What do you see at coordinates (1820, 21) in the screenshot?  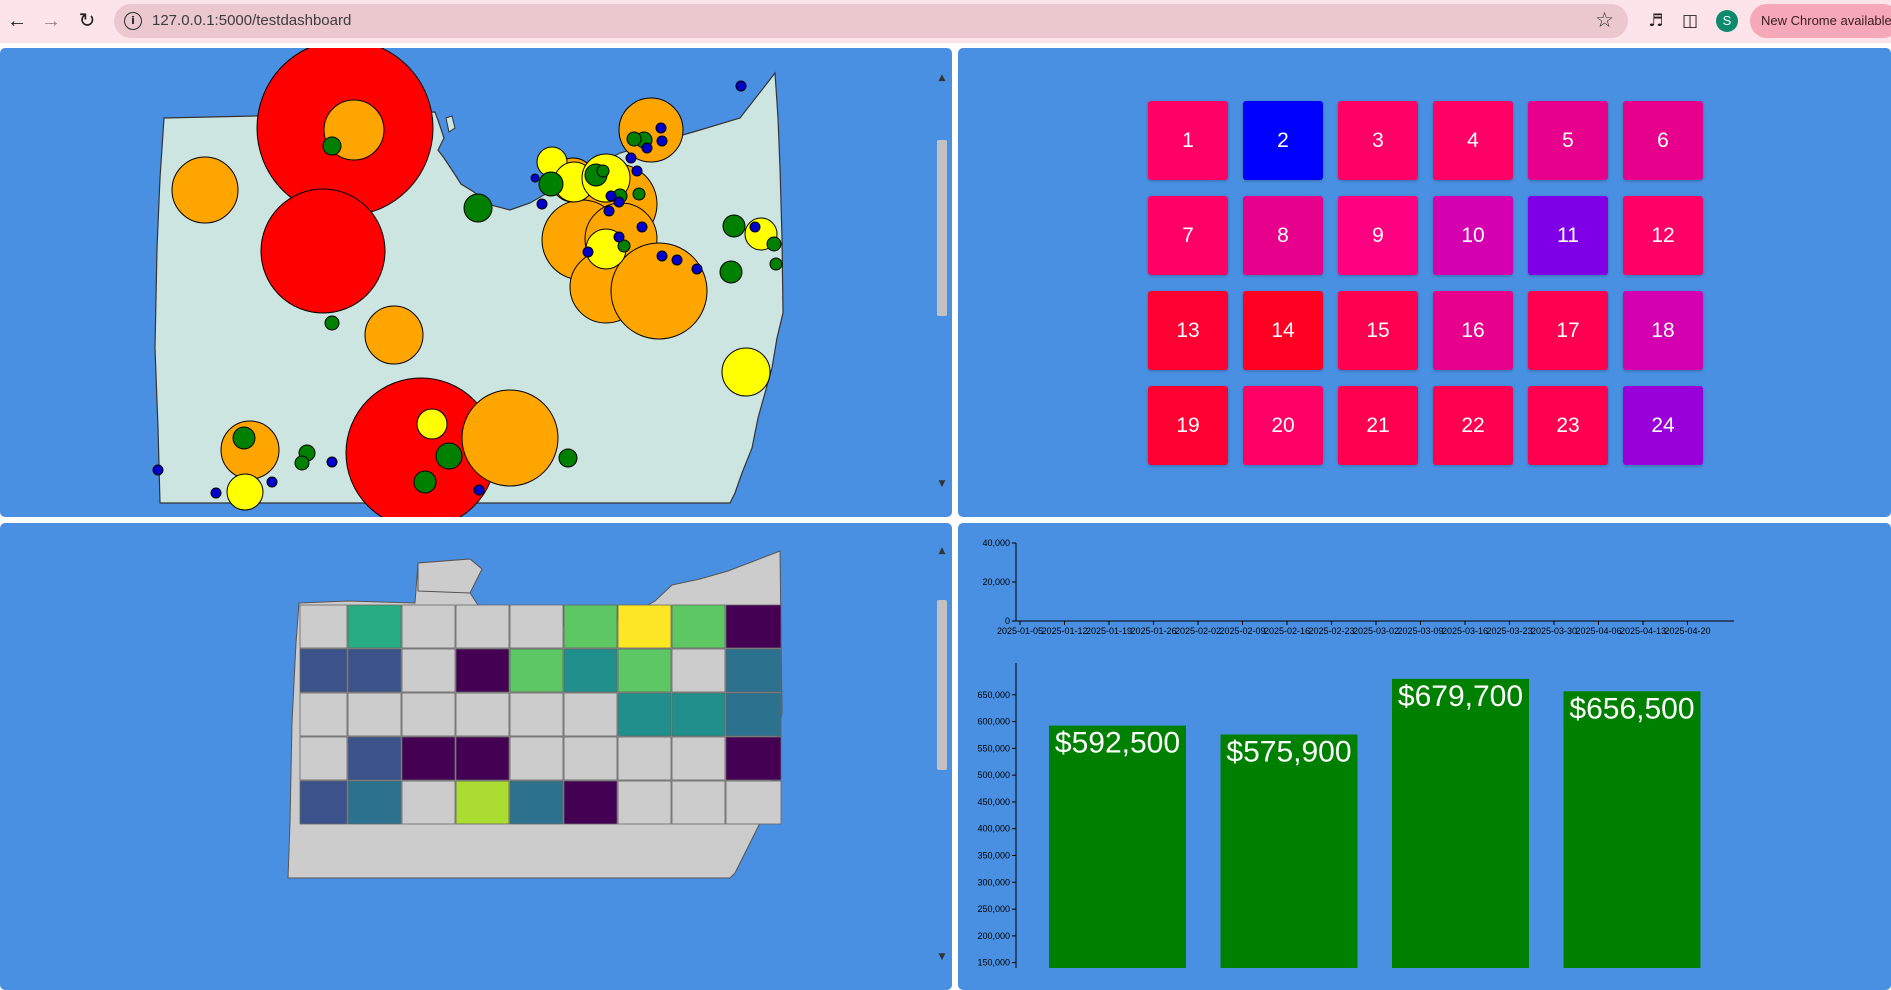 I see `update-chrome-button: New Chrome available` at bounding box center [1820, 21].